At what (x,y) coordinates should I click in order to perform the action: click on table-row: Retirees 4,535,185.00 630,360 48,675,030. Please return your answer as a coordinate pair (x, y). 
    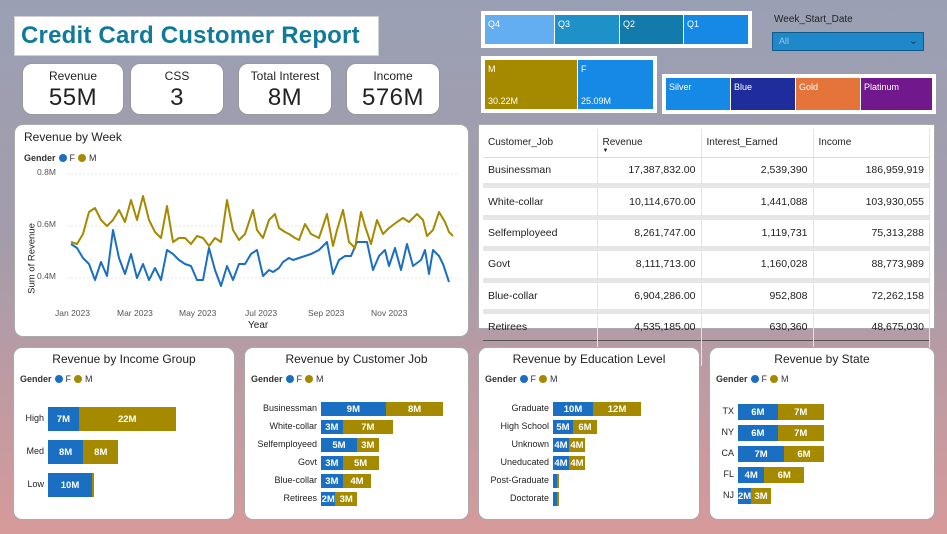
    Looking at the image, I should click on (706, 327).